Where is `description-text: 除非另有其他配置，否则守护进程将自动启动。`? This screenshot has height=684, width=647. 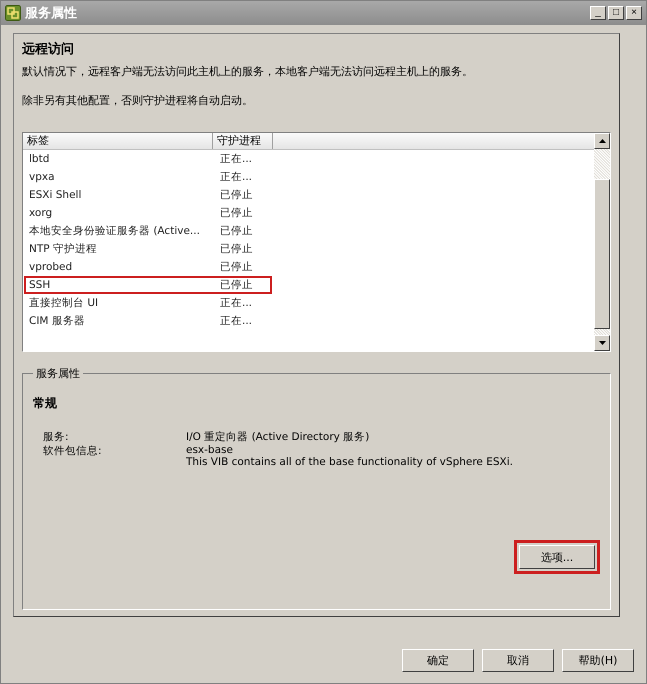
description-text: 除非另有其他配置，否则守护进程将自动启动。 is located at coordinates (138, 100).